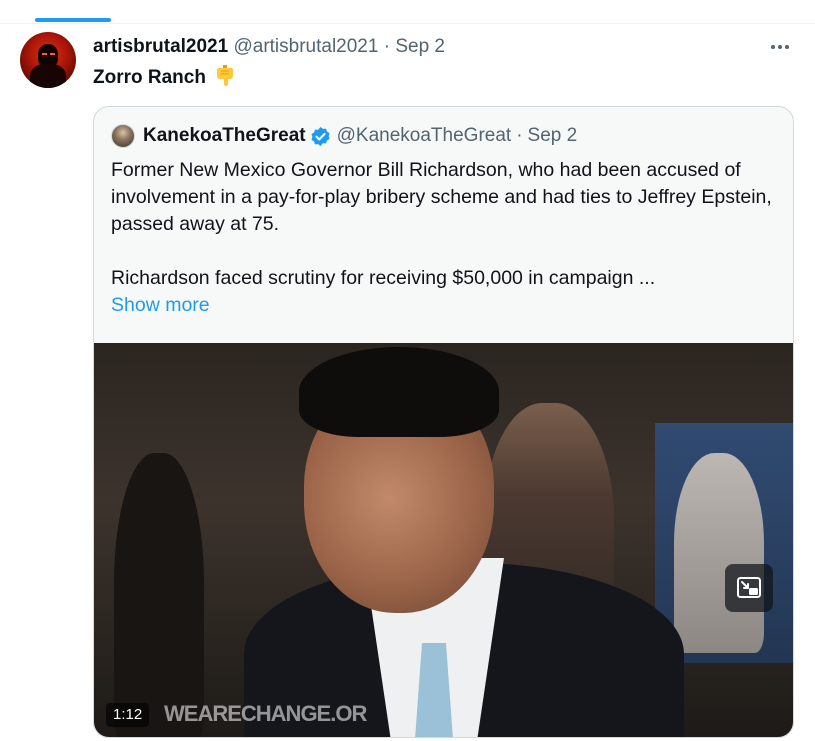  What do you see at coordinates (773, 47) in the screenshot?
I see `more-horizontal-icon` at bounding box center [773, 47].